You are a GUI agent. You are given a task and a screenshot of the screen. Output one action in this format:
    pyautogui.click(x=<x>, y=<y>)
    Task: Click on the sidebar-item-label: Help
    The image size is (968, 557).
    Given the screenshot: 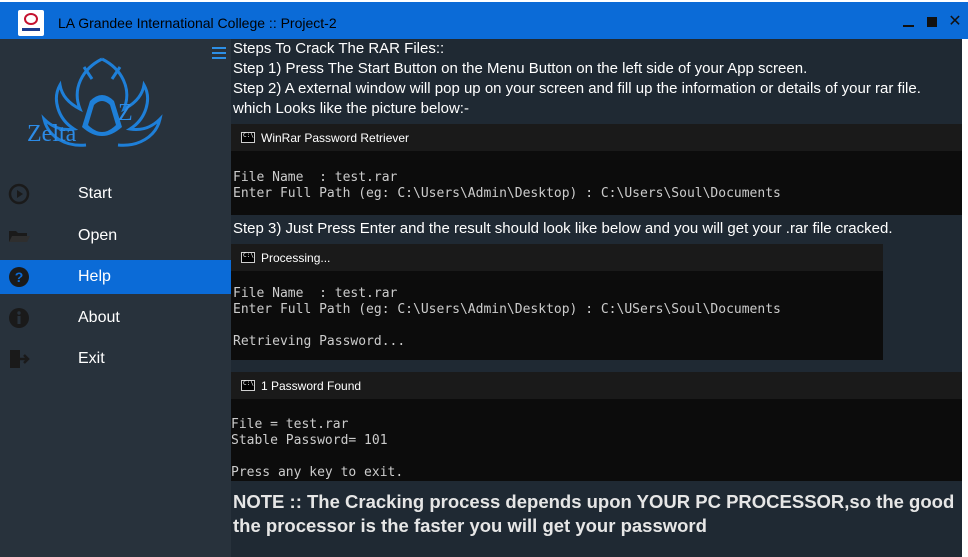 What is the action you would take?
    pyautogui.click(x=94, y=276)
    